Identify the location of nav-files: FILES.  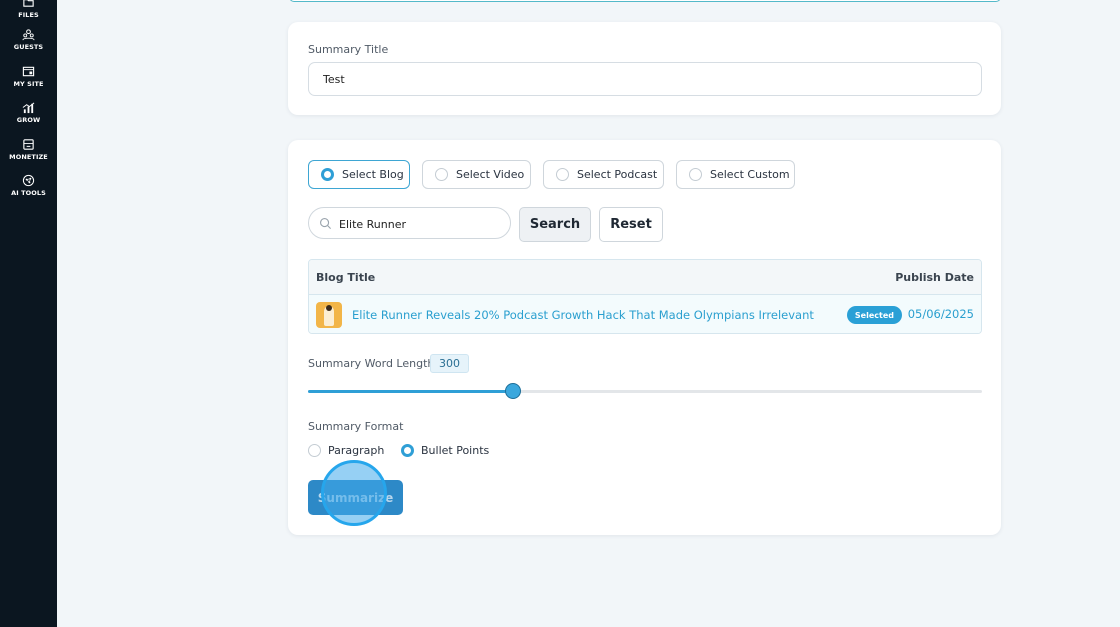
(28, 9).